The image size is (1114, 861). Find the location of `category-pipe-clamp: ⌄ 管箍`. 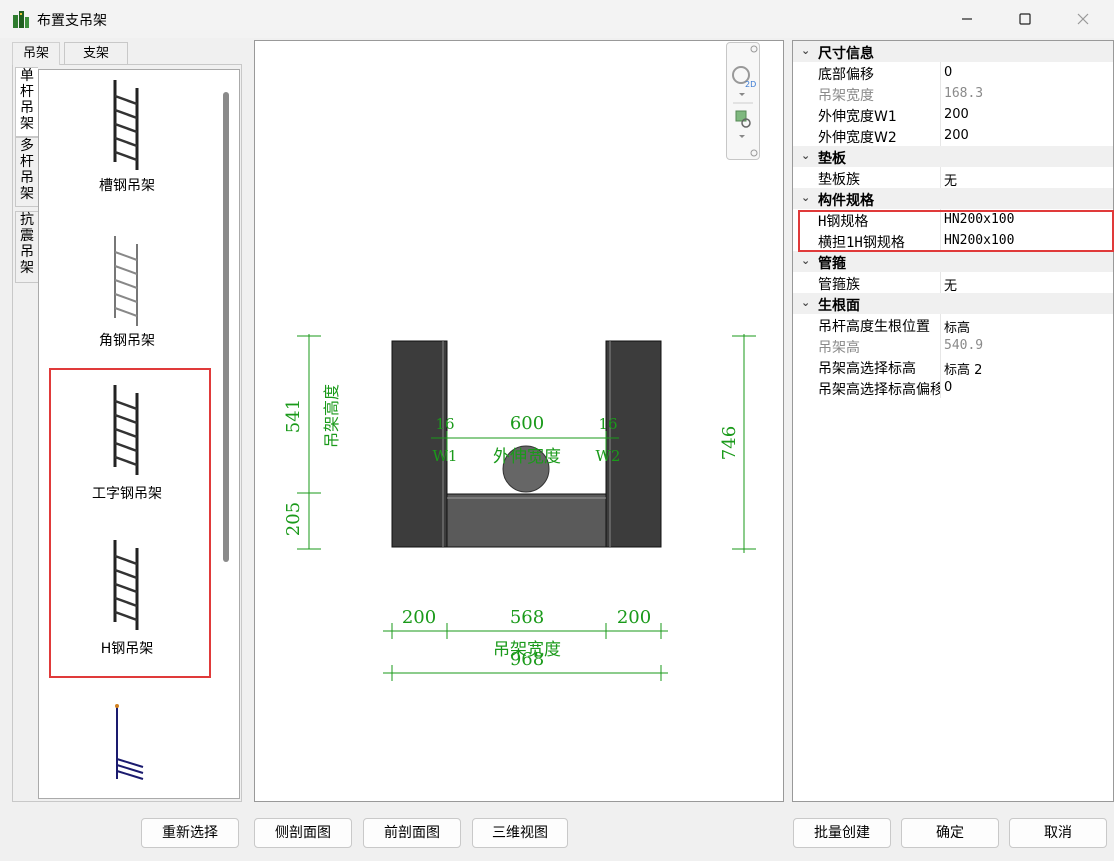

category-pipe-clamp: ⌄ 管箍 is located at coordinates (953, 261).